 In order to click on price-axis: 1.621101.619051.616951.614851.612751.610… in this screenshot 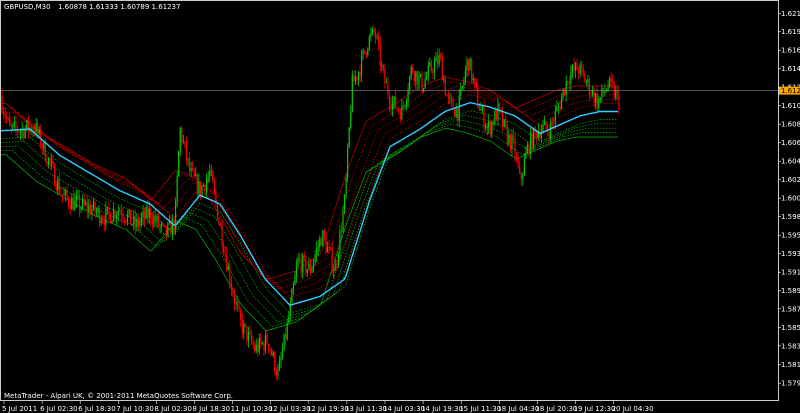, I will do `click(789, 199)`.